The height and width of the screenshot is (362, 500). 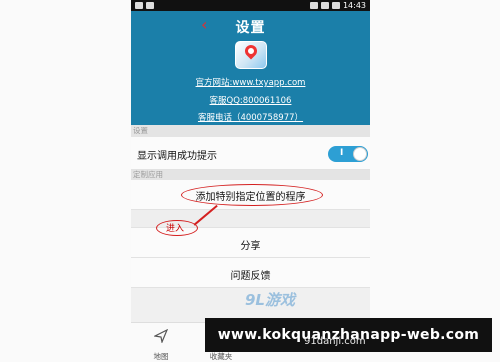 I want to click on feedback-label: 问题反馈, so click(x=250, y=276).